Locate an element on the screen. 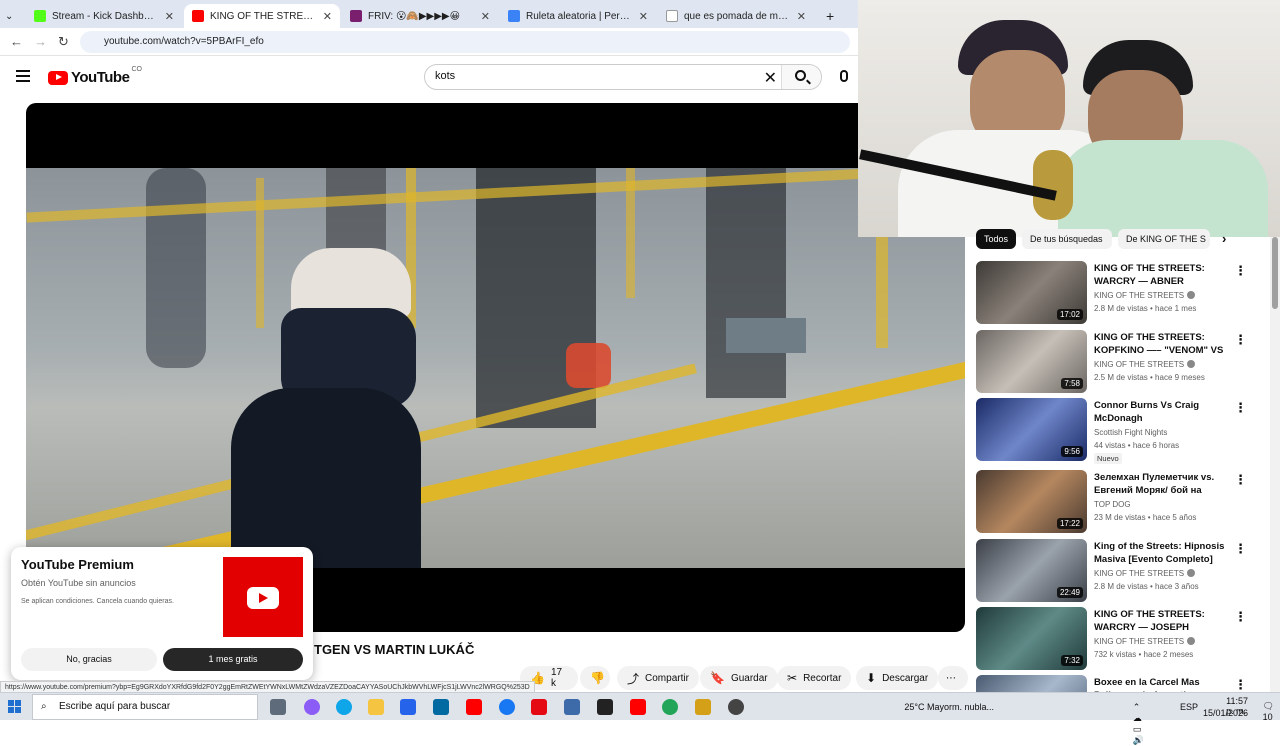 The width and height of the screenshot is (1280, 746). clear-search-icon: ✕ is located at coordinates (770, 78).